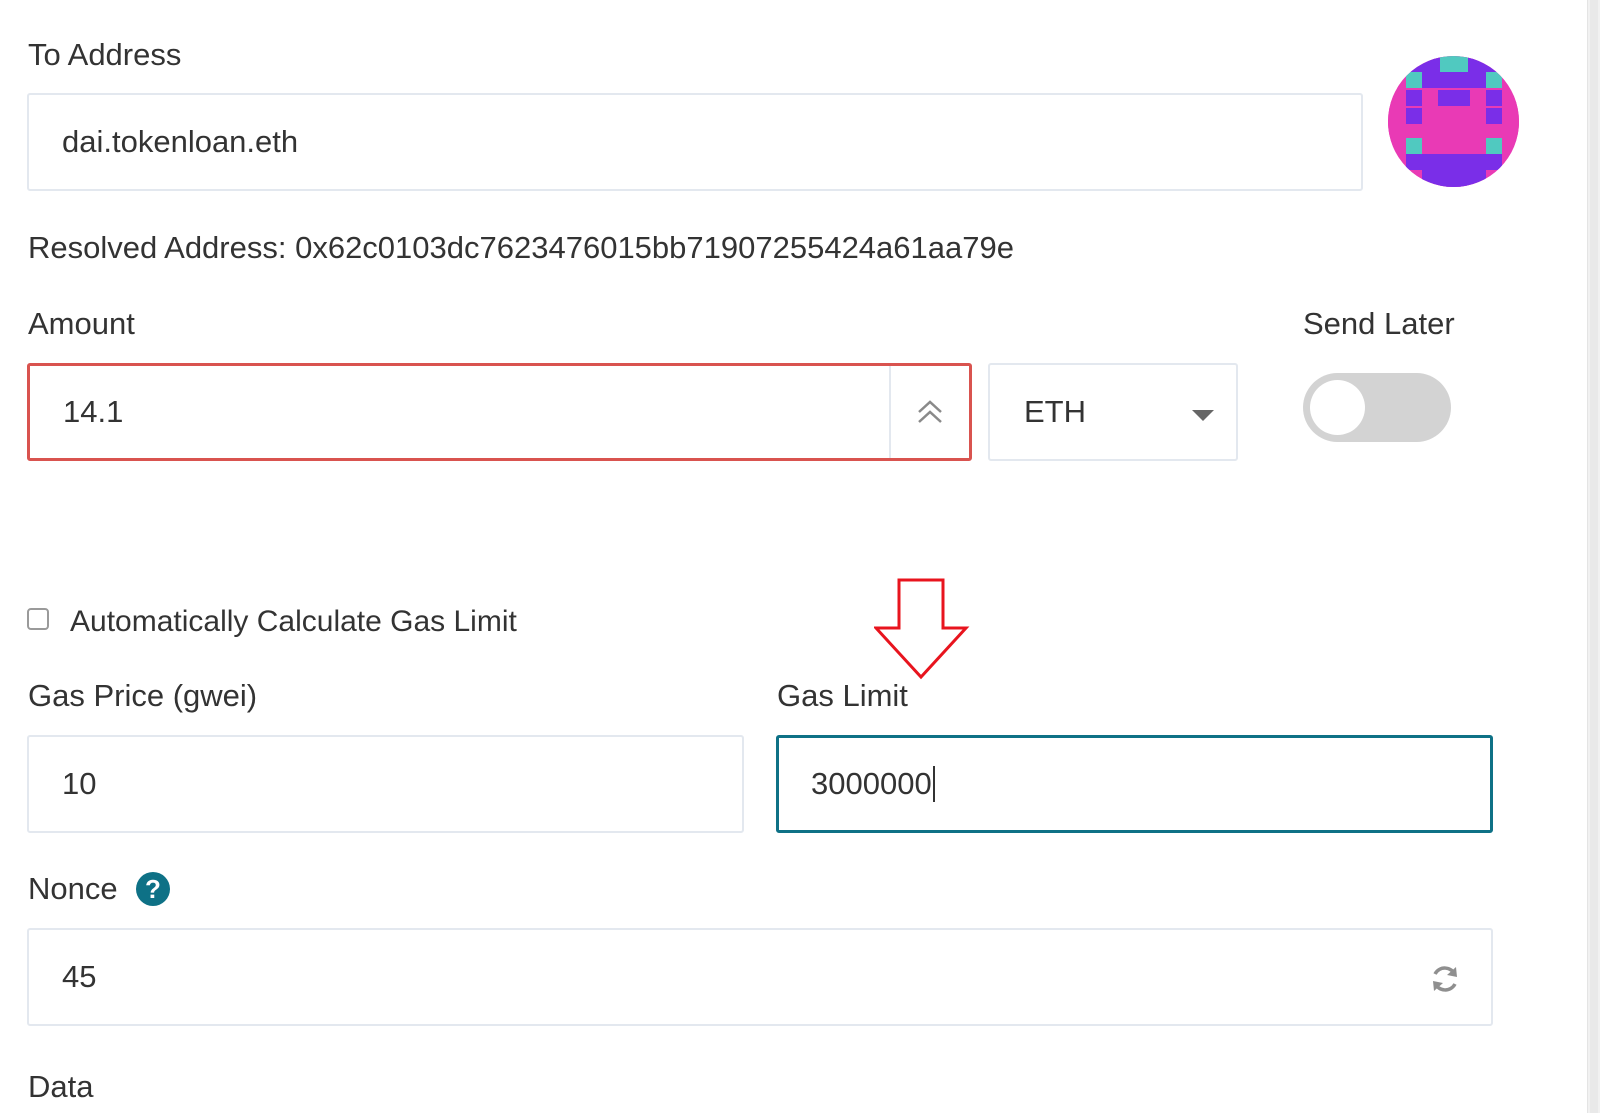 This screenshot has width=1600, height=1113. I want to click on text-cursor, so click(933, 784).